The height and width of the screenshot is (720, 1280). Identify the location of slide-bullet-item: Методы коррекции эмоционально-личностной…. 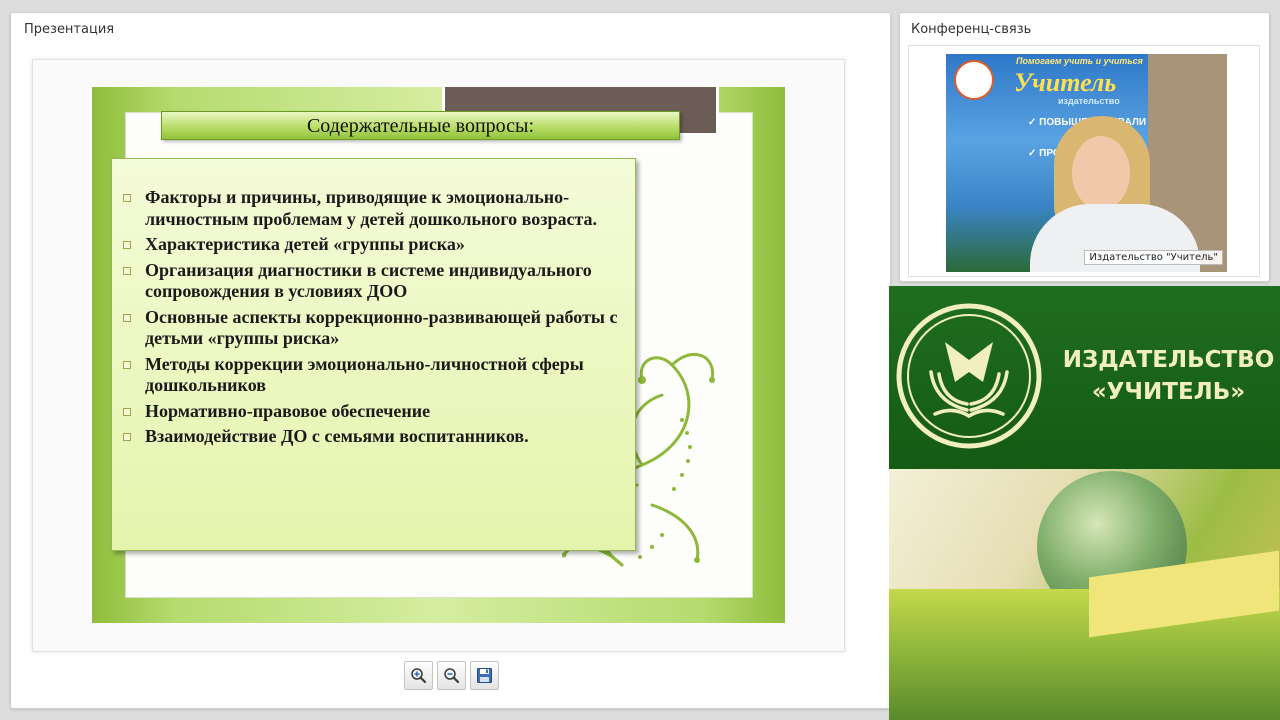
(371, 375).